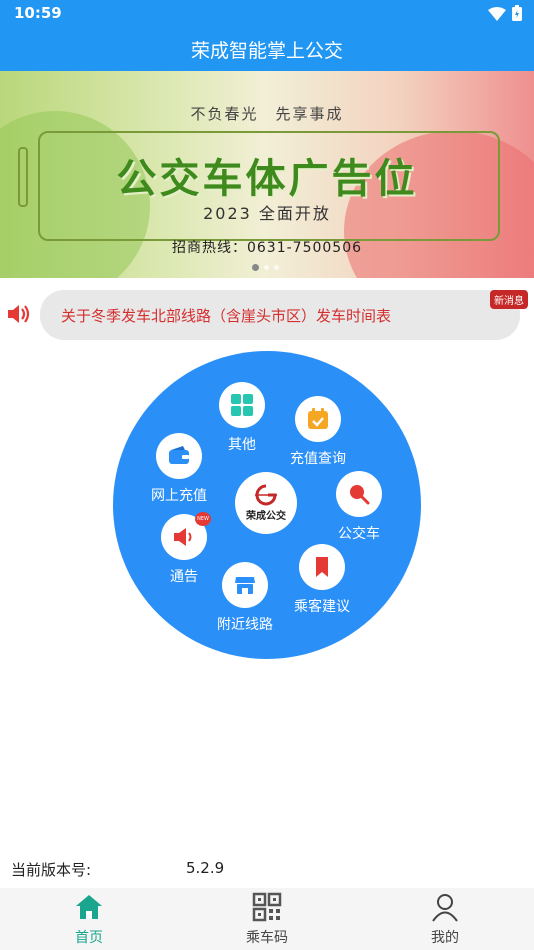  I want to click on center-logo: 荣成公交, so click(266, 503).